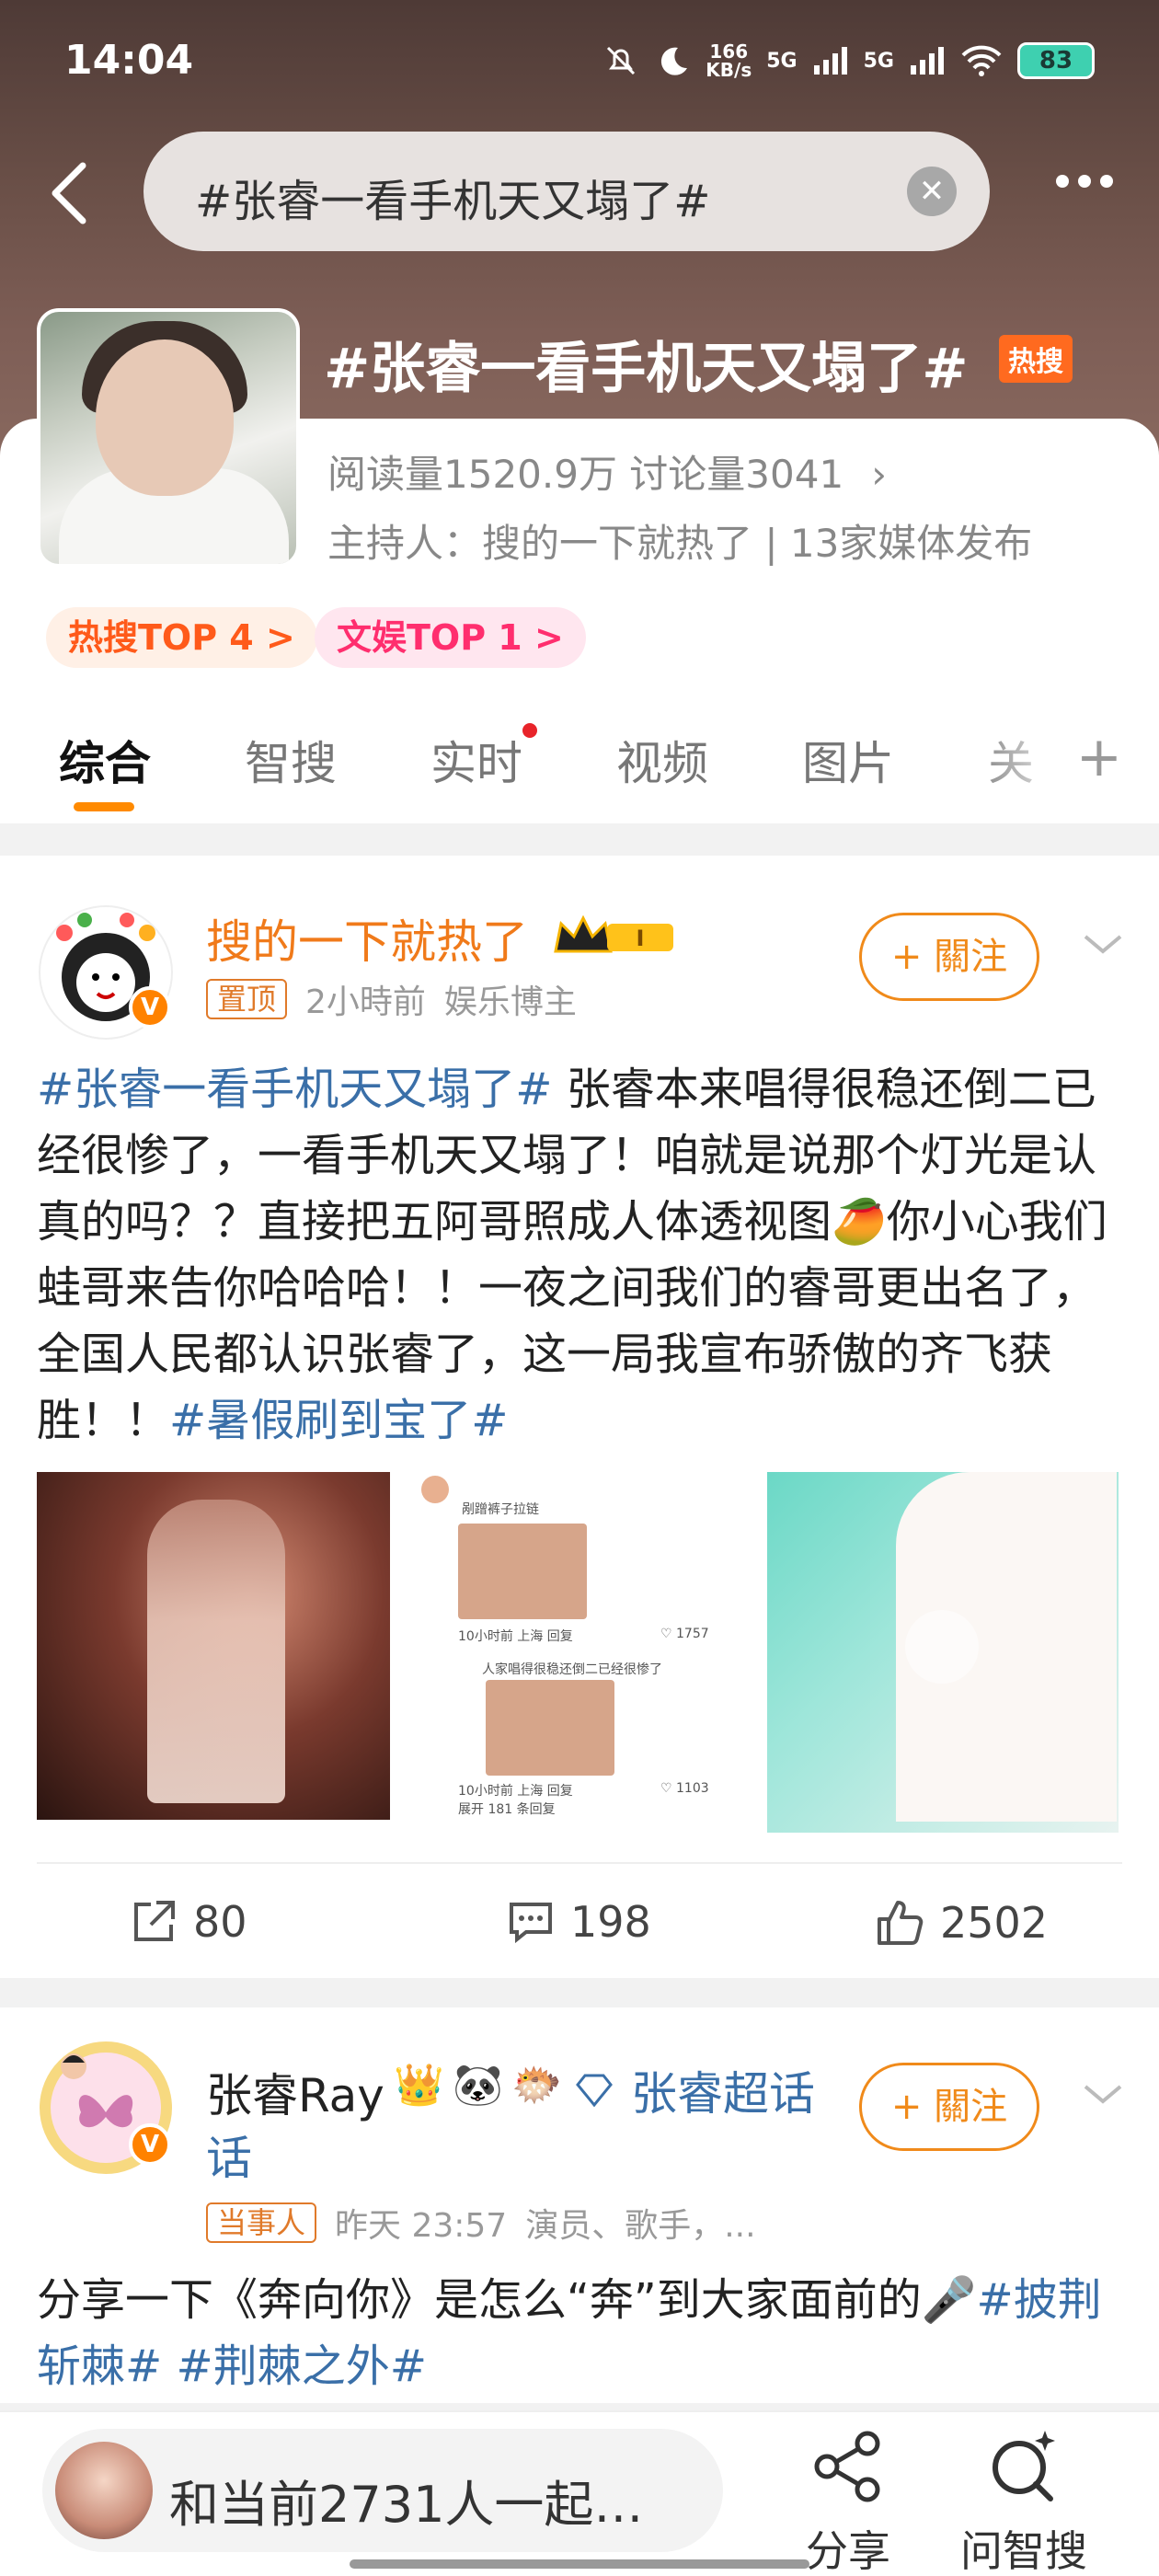 The width and height of the screenshot is (1159, 2576). What do you see at coordinates (478, 2085) in the screenshot?
I see `panda-icon: 🐼` at bounding box center [478, 2085].